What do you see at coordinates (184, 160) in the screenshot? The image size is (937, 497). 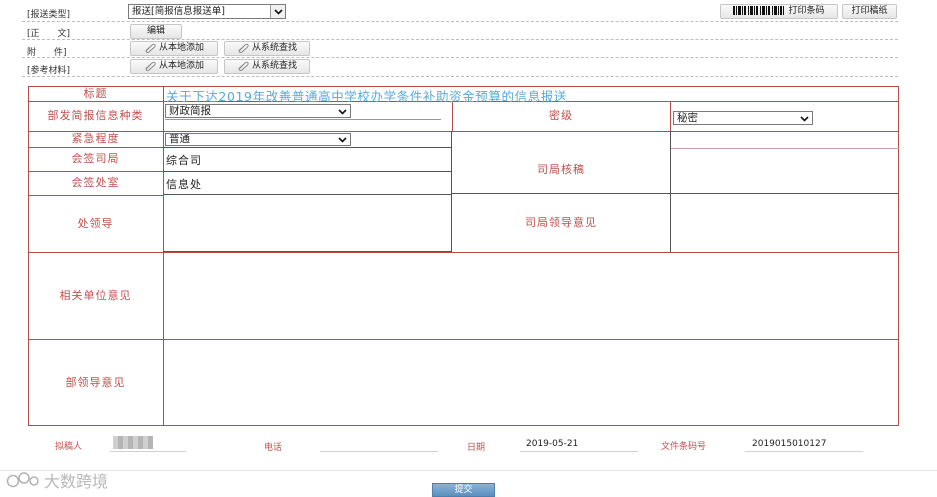 I see `cosign-dept-value: 综合司` at bounding box center [184, 160].